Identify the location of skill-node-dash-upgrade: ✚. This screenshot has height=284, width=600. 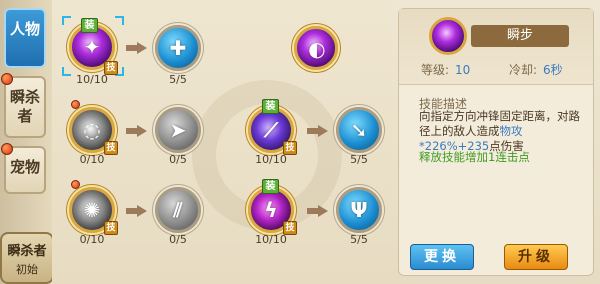
(178, 48).